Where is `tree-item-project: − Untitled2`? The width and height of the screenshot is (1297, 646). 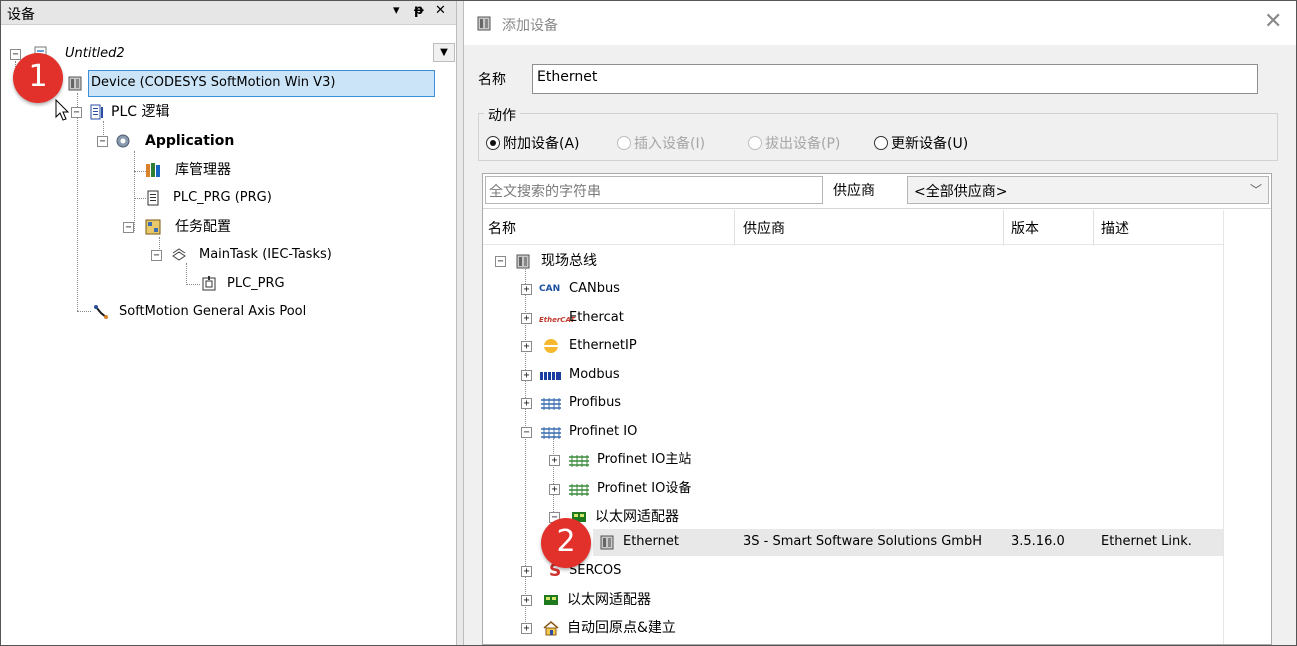
tree-item-project: − Untitled2 is located at coordinates (209, 54).